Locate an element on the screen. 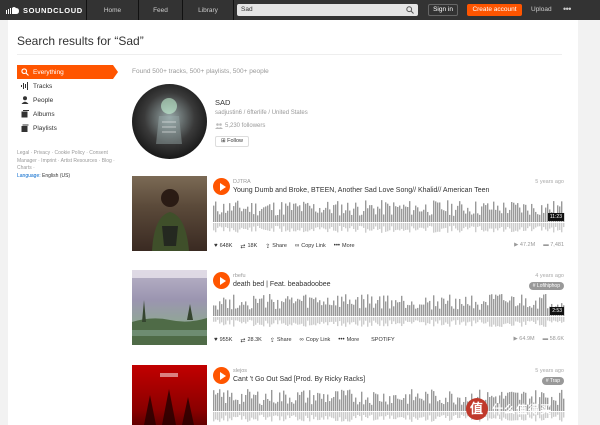 The height and width of the screenshot is (425, 600). track-title: death bed | Feat. beabadoobee is located at coordinates (282, 284).